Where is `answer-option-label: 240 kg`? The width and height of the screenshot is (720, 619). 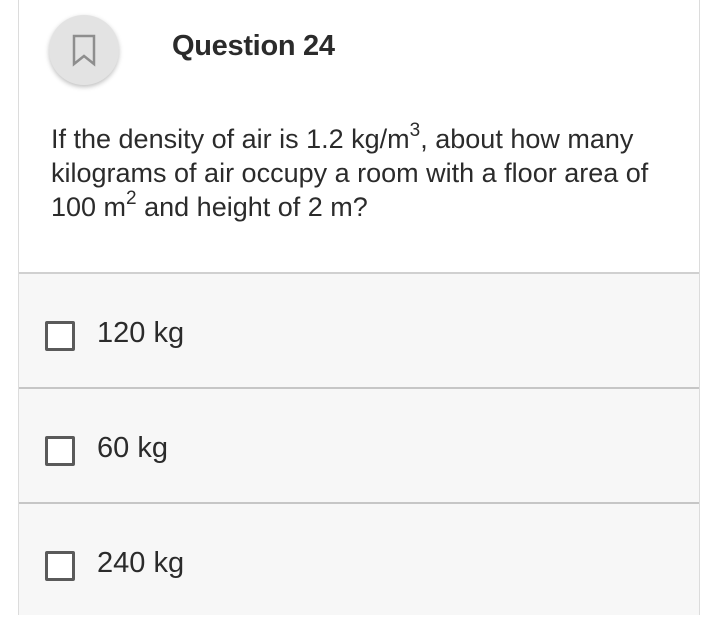 answer-option-label: 240 kg is located at coordinates (141, 563).